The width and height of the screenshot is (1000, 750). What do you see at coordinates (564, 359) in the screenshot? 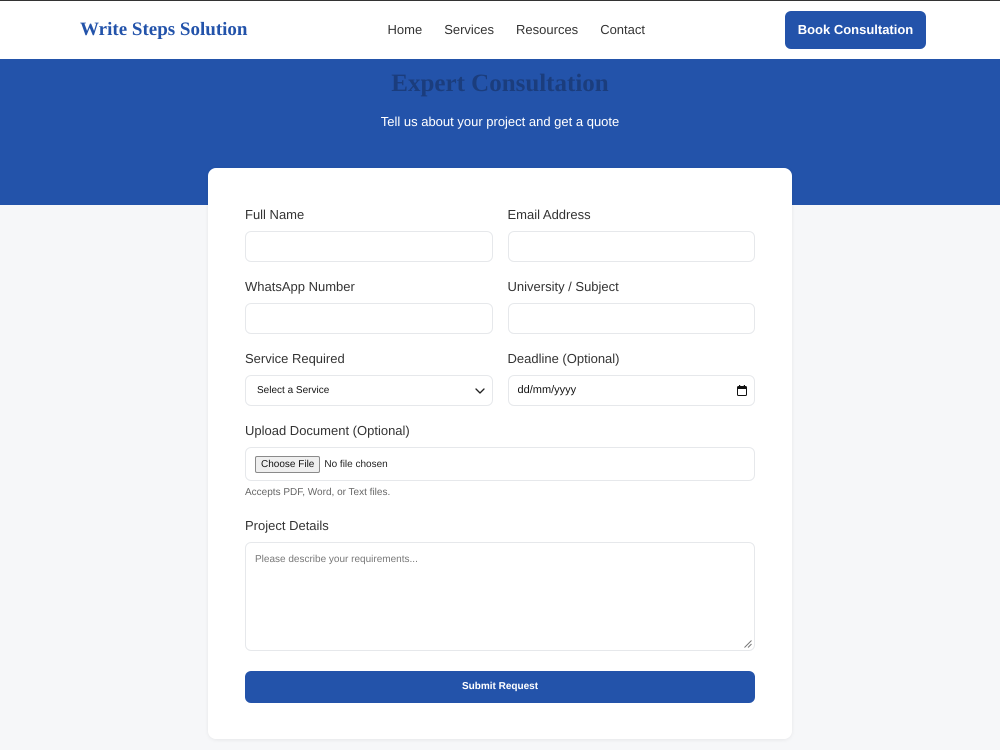
I see `field-label: Deadline (Optional)` at bounding box center [564, 359].